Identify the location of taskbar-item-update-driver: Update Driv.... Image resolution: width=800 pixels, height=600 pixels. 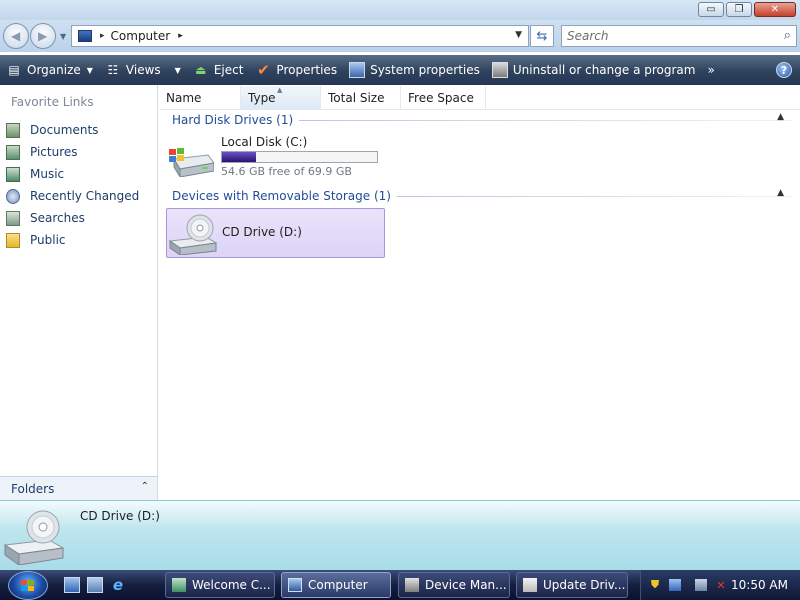
(572, 585).